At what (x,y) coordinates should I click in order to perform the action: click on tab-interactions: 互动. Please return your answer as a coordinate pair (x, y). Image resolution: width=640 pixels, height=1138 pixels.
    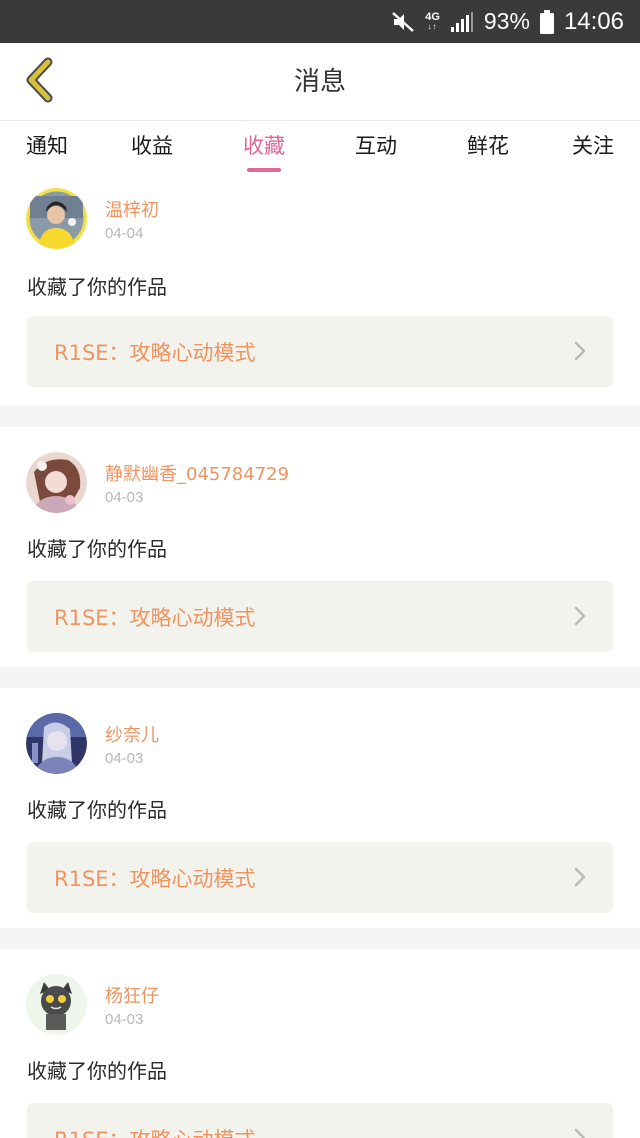
    Looking at the image, I should click on (376, 149).